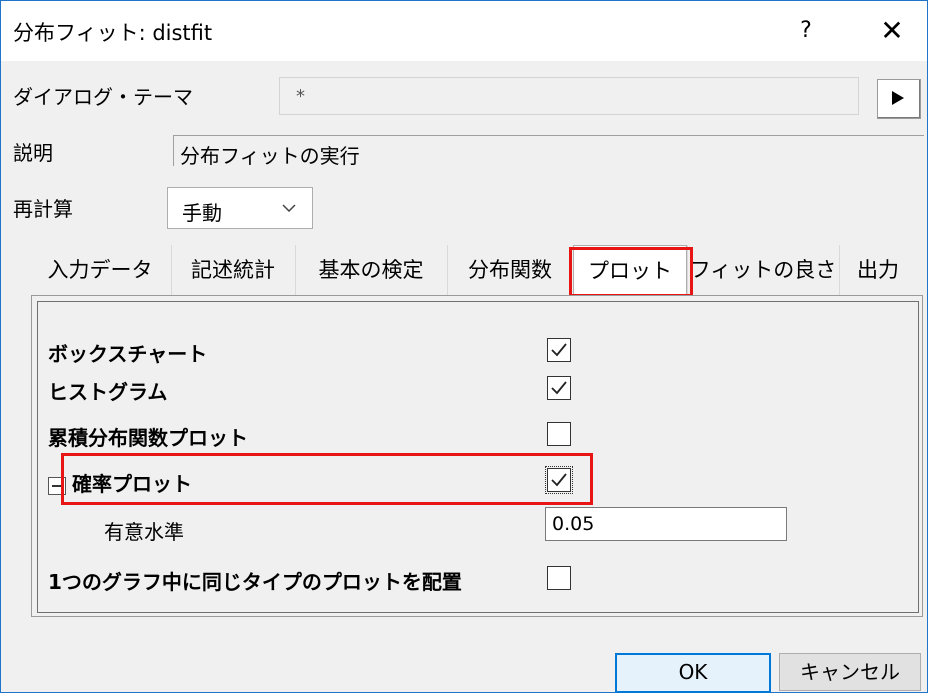 The height and width of the screenshot is (693, 928). What do you see at coordinates (33, 153) in the screenshot?
I see `description-label: 説明` at bounding box center [33, 153].